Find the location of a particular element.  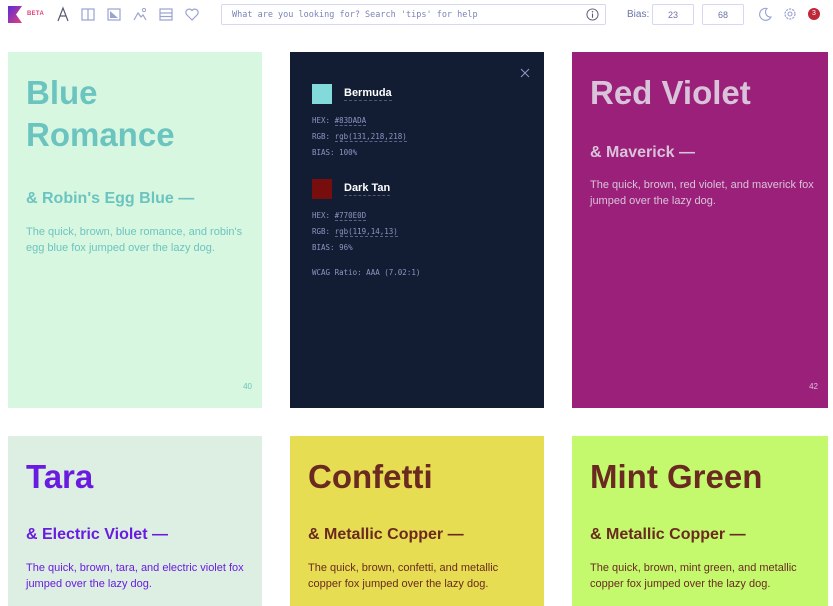

card-subtitle: & Maverick — is located at coordinates (642, 152).